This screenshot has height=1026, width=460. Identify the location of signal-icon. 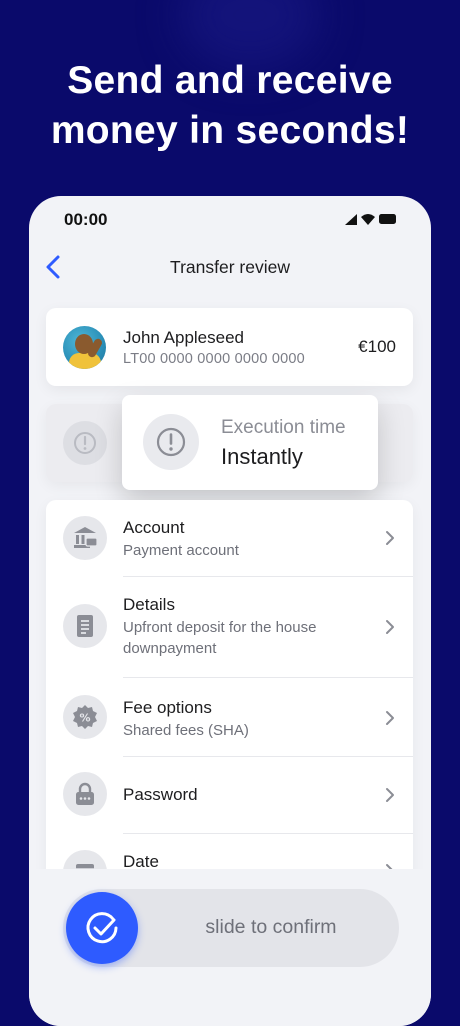
(351, 219).